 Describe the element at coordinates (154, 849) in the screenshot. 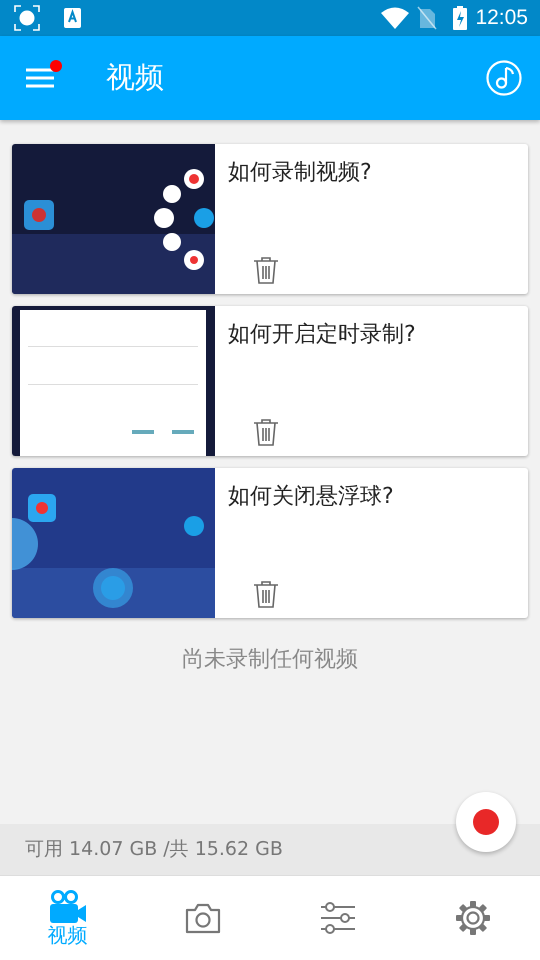

I see `storage-info: 可用 14.07 GB /共 15.62 GB` at that location.